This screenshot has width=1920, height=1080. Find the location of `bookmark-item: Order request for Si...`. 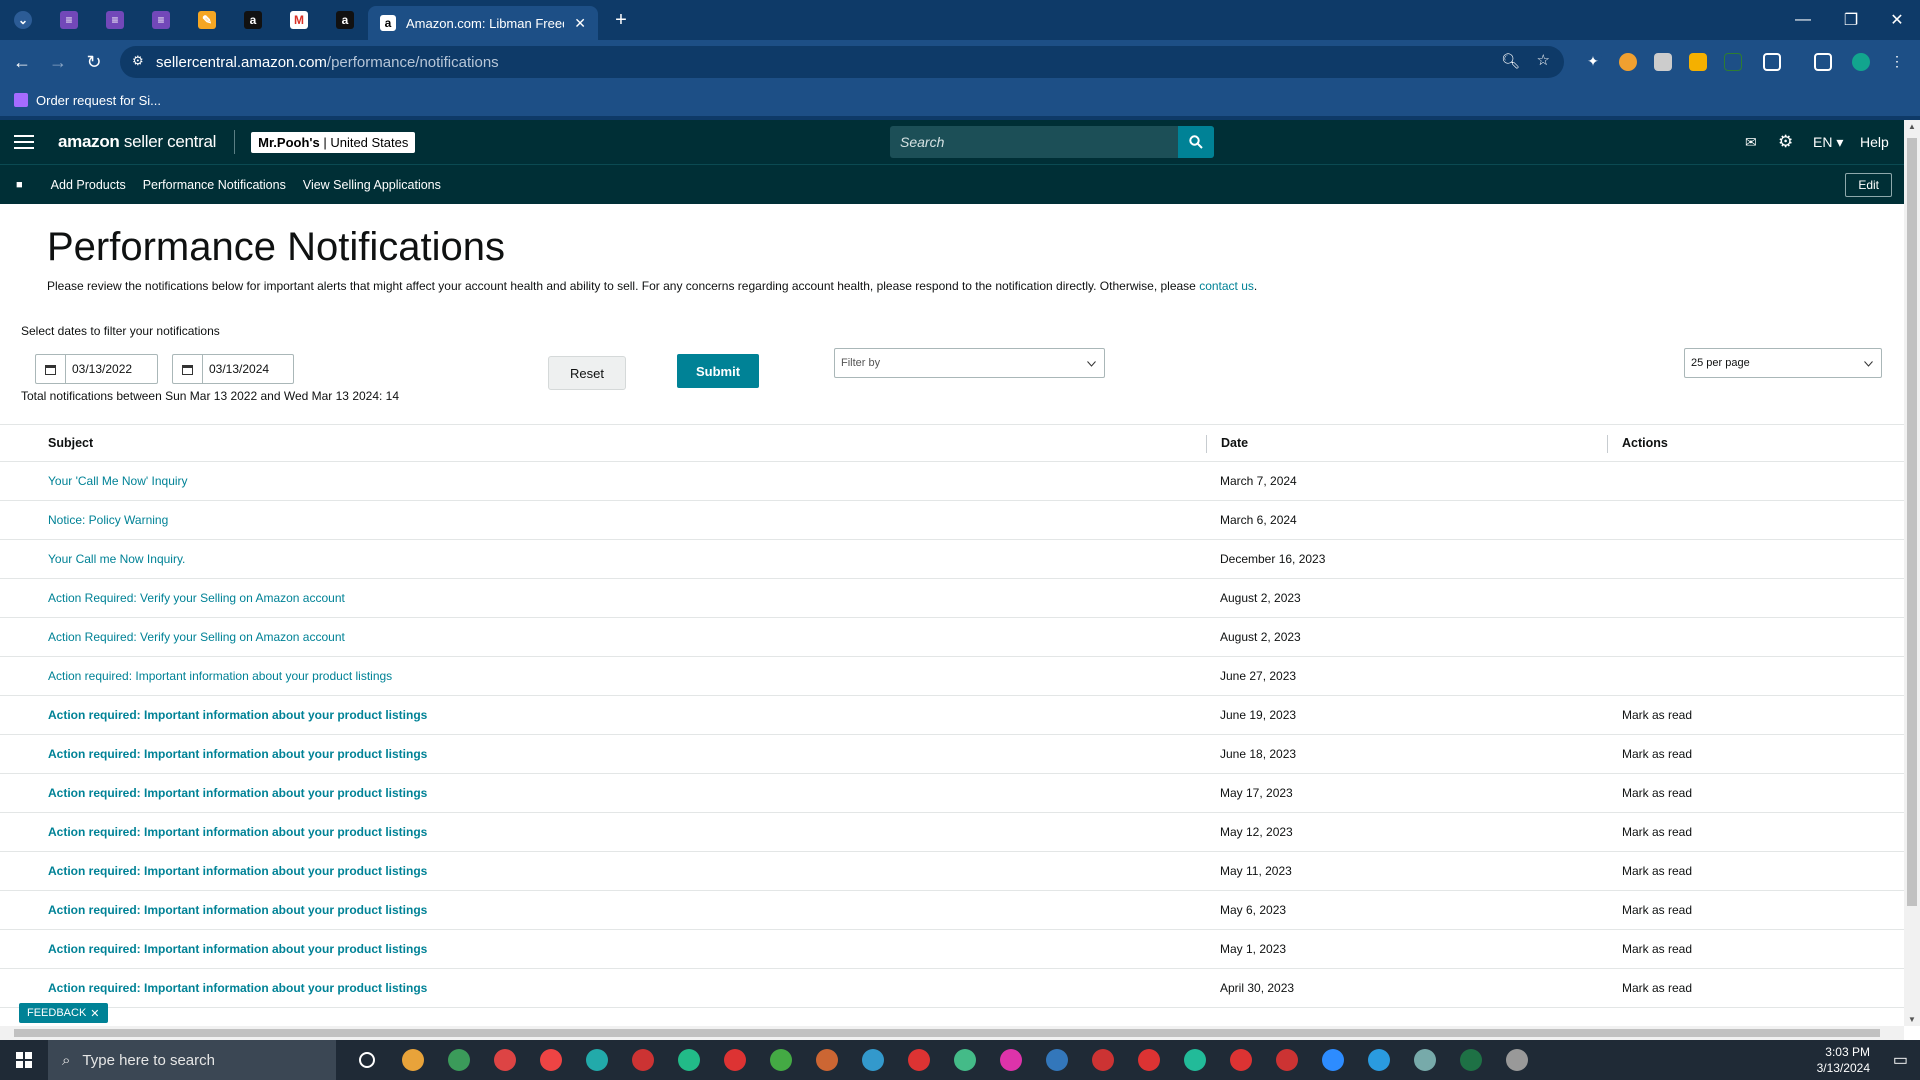

bookmark-item: Order request for Si... is located at coordinates (98, 100).